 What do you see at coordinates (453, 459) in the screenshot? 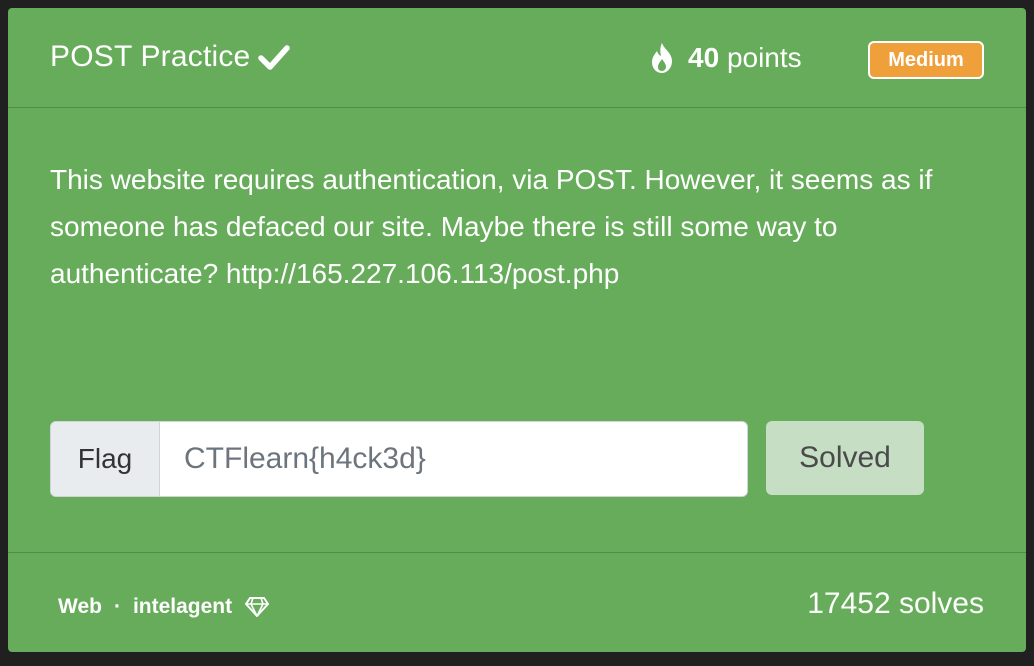
I see `flag-input` at bounding box center [453, 459].